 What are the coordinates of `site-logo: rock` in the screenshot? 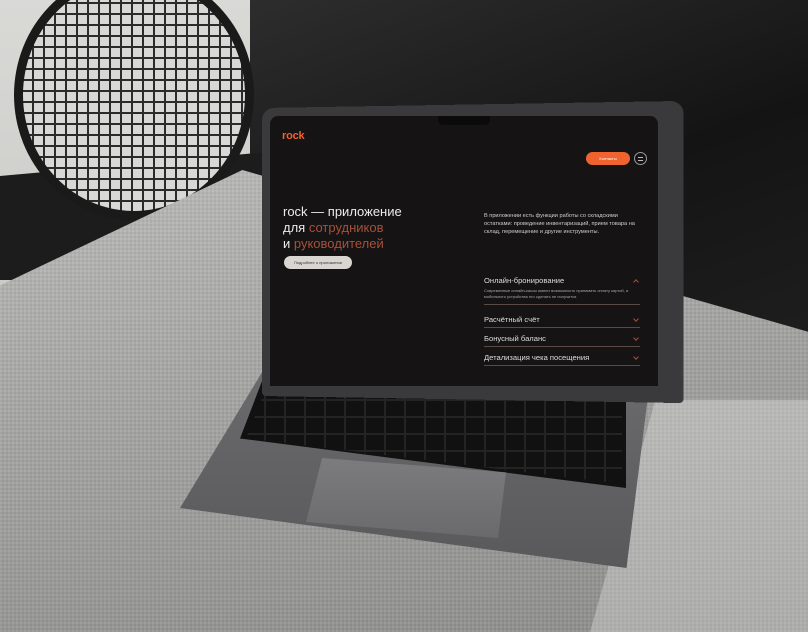 It's located at (293, 136).